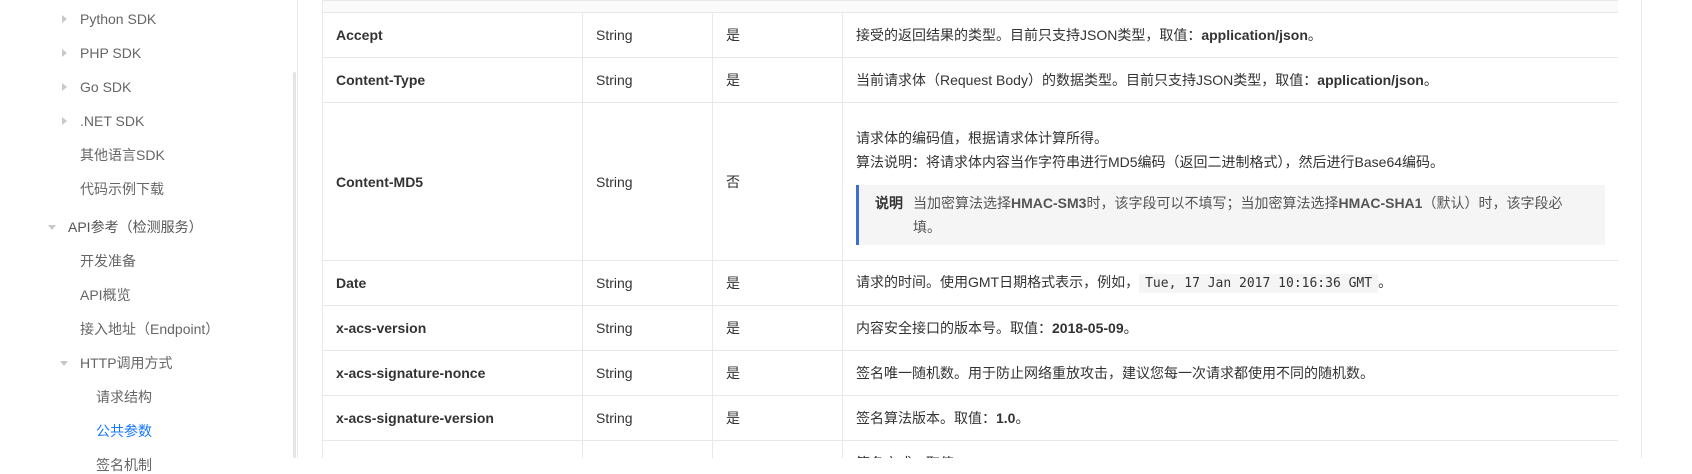  I want to click on description-line: 内容安全接口的版本号。取值：2018-05-09。, so click(1230, 328).